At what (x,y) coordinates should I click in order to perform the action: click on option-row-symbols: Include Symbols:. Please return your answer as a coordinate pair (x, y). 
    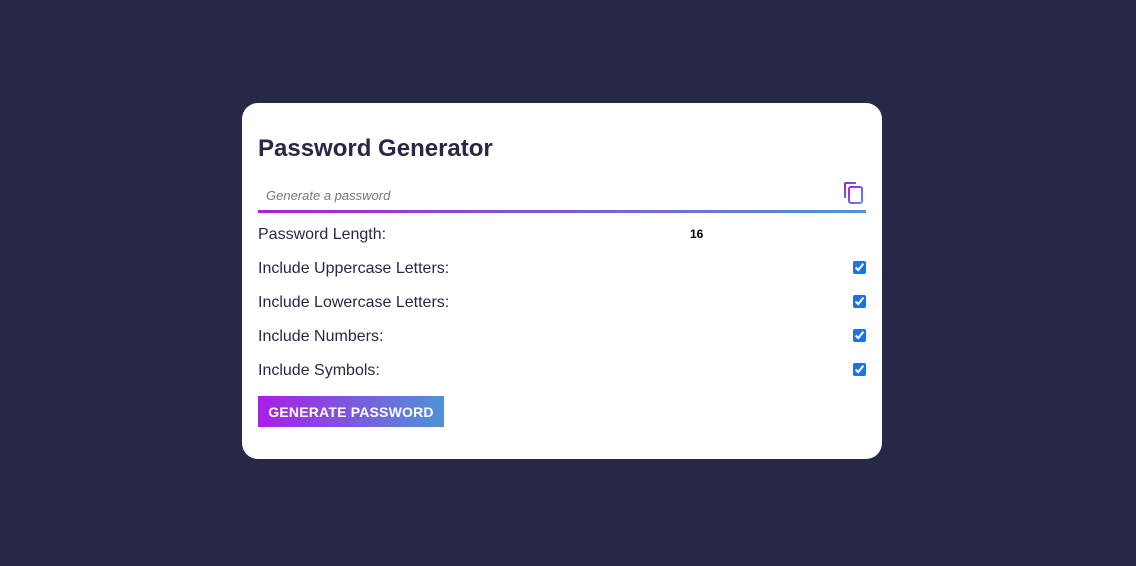
    Looking at the image, I should click on (562, 371).